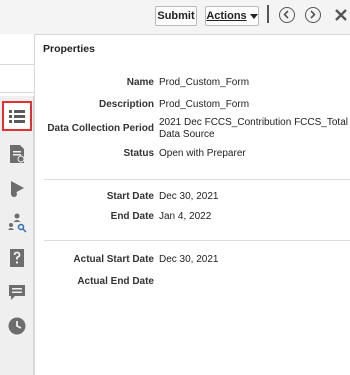 The width and height of the screenshot is (350, 375). Describe the element at coordinates (17, 235) in the screenshot. I see `side-icon-rail` at that location.